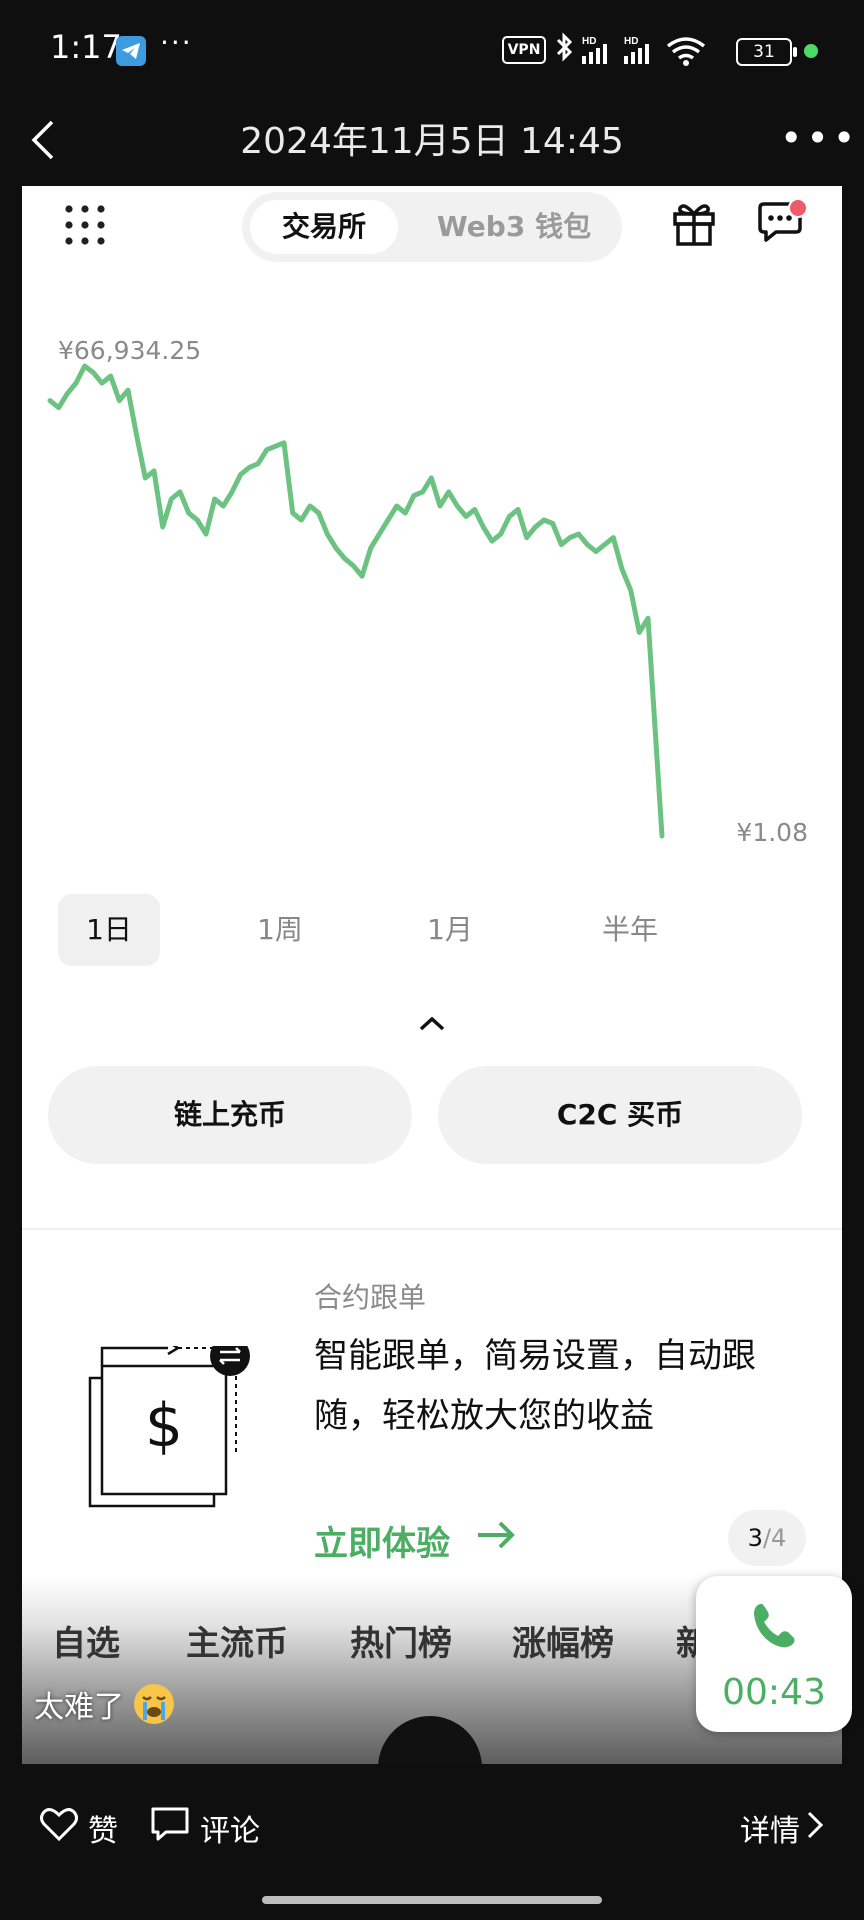  I want to click on onchain-deposit-button: 链上充币, so click(230, 1115).